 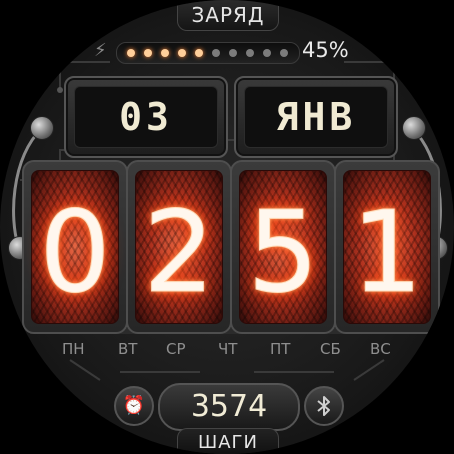 I want to click on battery-label: ЗАРЯД, so click(x=228, y=15).